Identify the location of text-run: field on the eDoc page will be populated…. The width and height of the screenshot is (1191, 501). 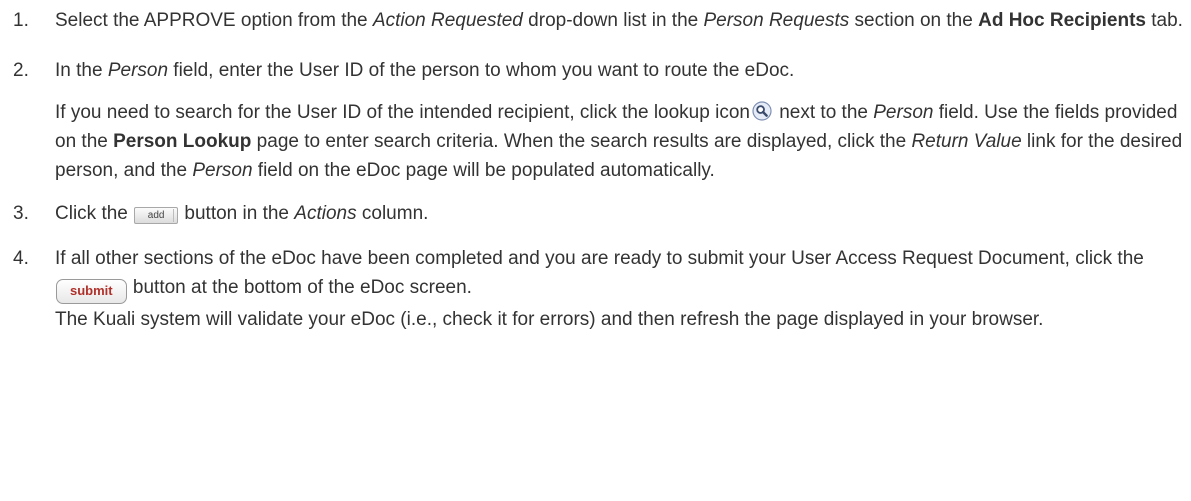
(483, 170).